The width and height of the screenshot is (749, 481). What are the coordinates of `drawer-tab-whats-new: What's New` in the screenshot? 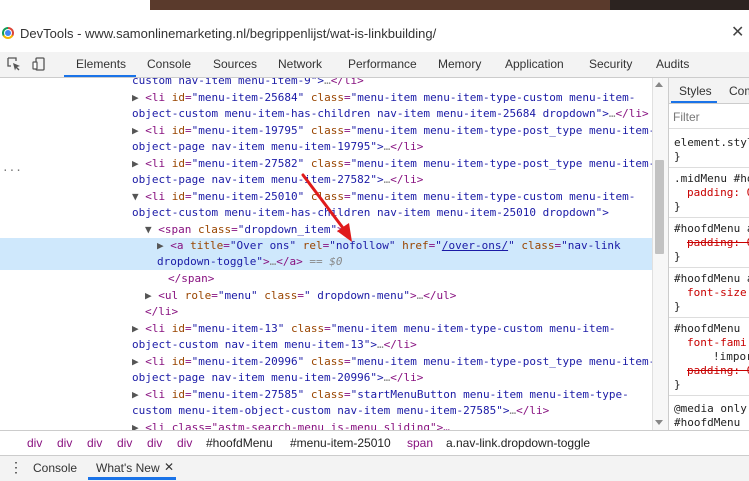 It's located at (128, 468).